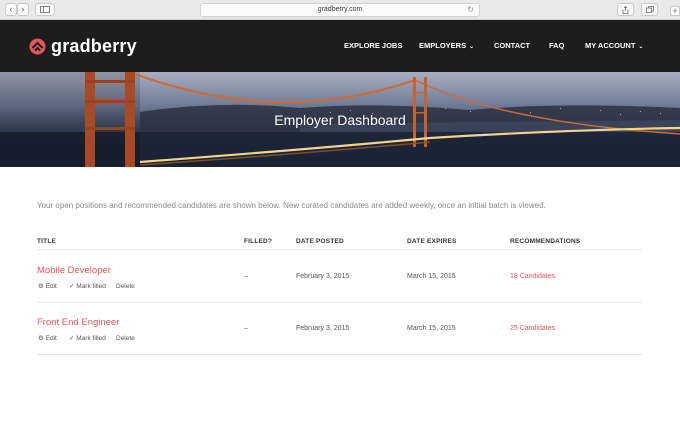 This screenshot has width=680, height=425. I want to click on nav-my-account: MY ACCOUNT ⌄, so click(614, 46).